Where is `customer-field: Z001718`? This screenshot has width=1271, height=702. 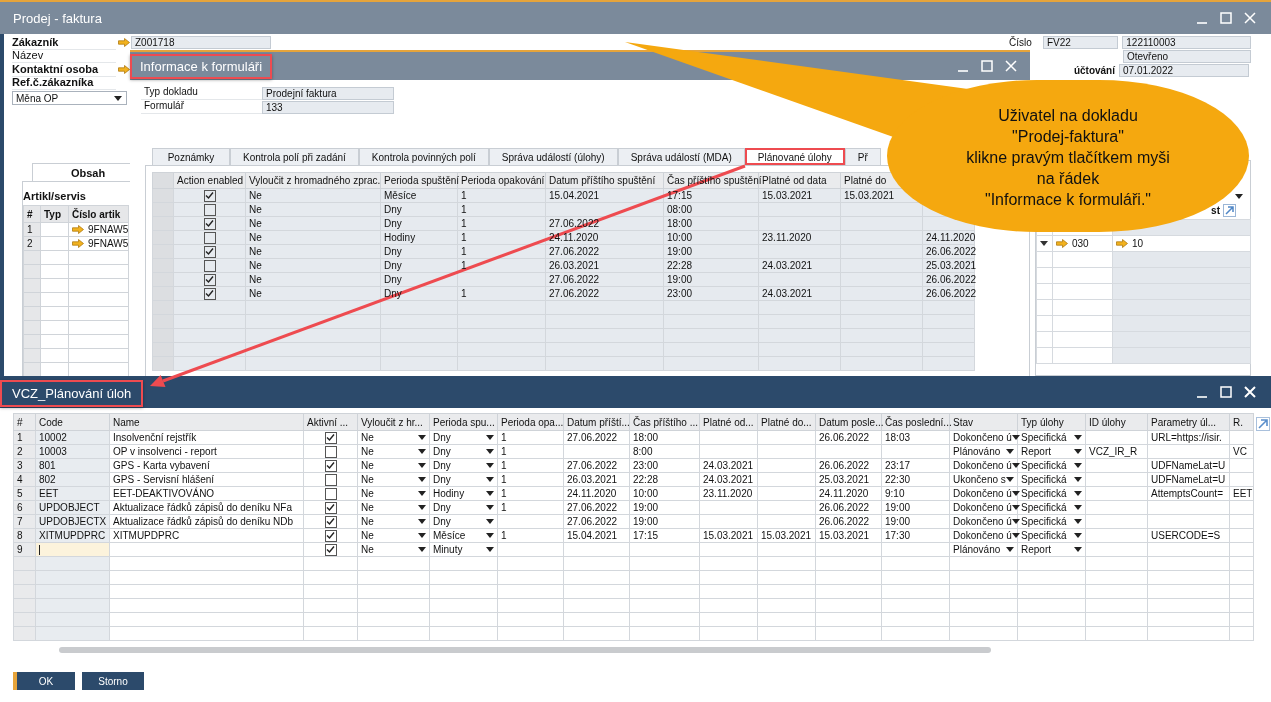
customer-field: Z001718 is located at coordinates (201, 43).